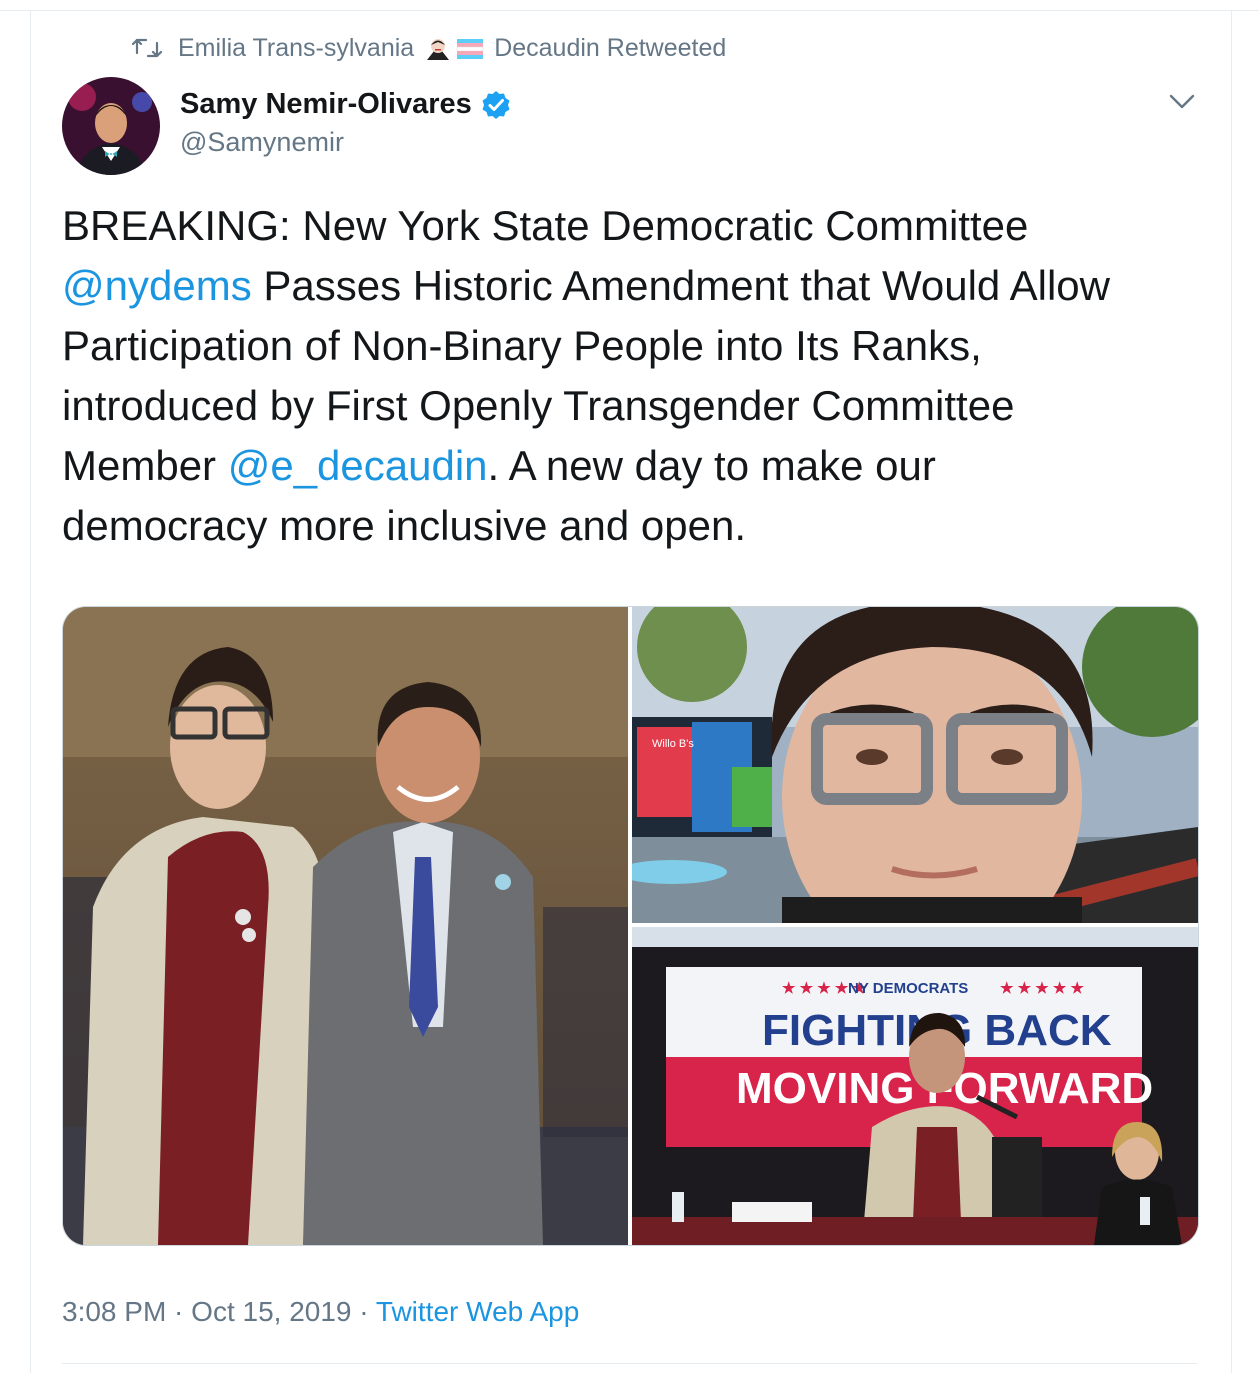 The width and height of the screenshot is (1259, 1373). Describe the element at coordinates (470, 48) in the screenshot. I see `transgender-flag-emoji-icon` at that location.